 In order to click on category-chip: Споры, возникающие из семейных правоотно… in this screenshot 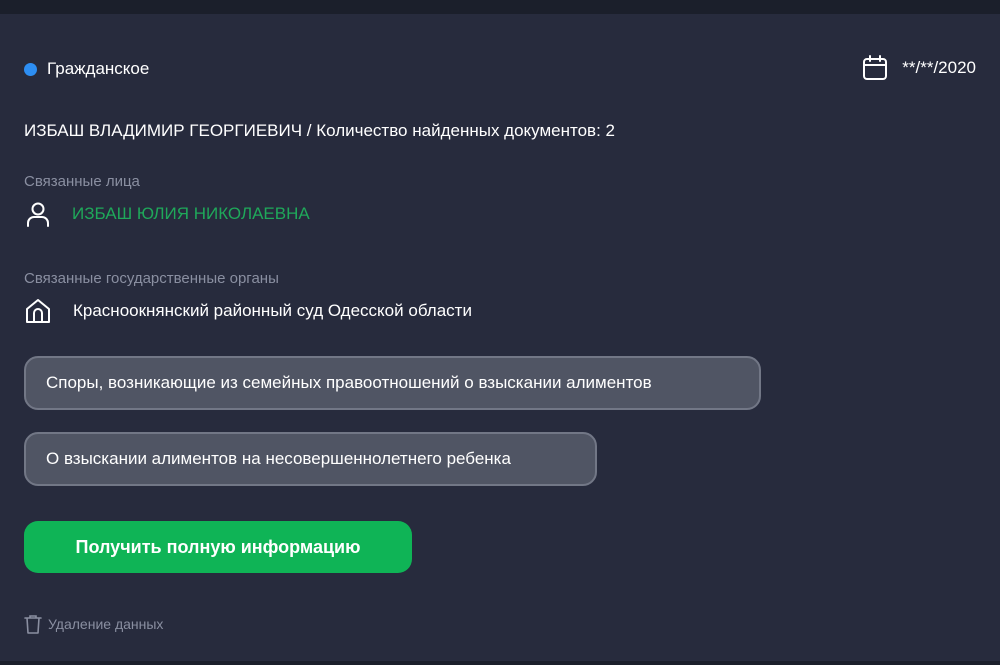, I will do `click(392, 383)`.